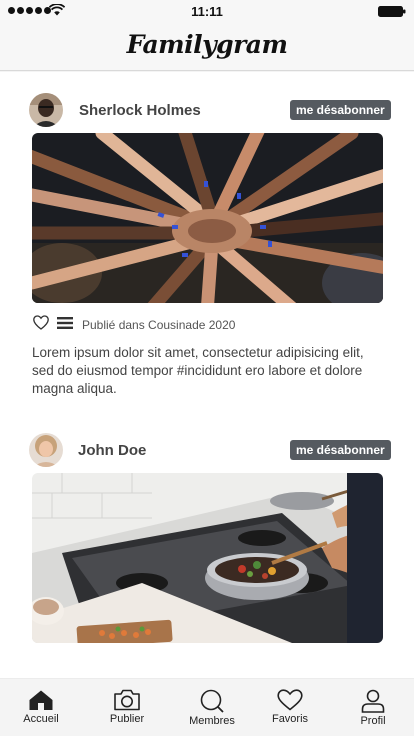 Image resolution: width=414 pixels, height=736 pixels. I want to click on status-bar: 11:11, so click(207, 11).